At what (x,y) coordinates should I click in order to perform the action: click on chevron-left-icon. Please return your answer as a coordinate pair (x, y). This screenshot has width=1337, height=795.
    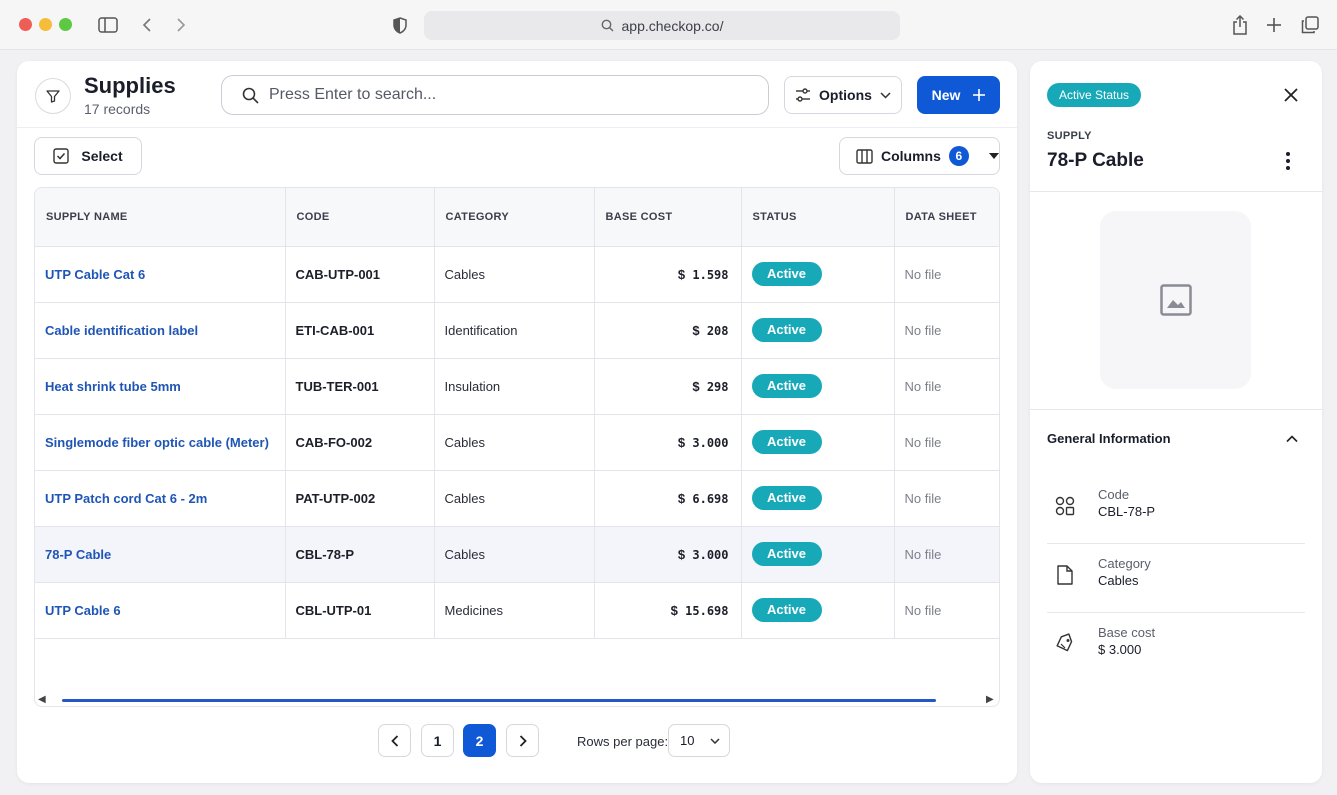
    Looking at the image, I should click on (394, 740).